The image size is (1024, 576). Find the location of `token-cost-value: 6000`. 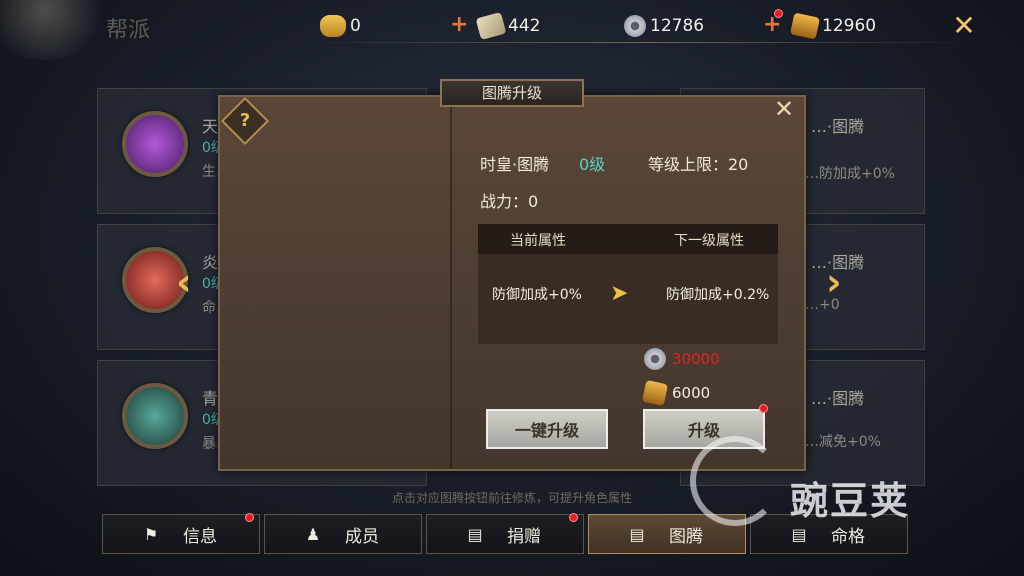

token-cost-value: 6000 is located at coordinates (691, 393).